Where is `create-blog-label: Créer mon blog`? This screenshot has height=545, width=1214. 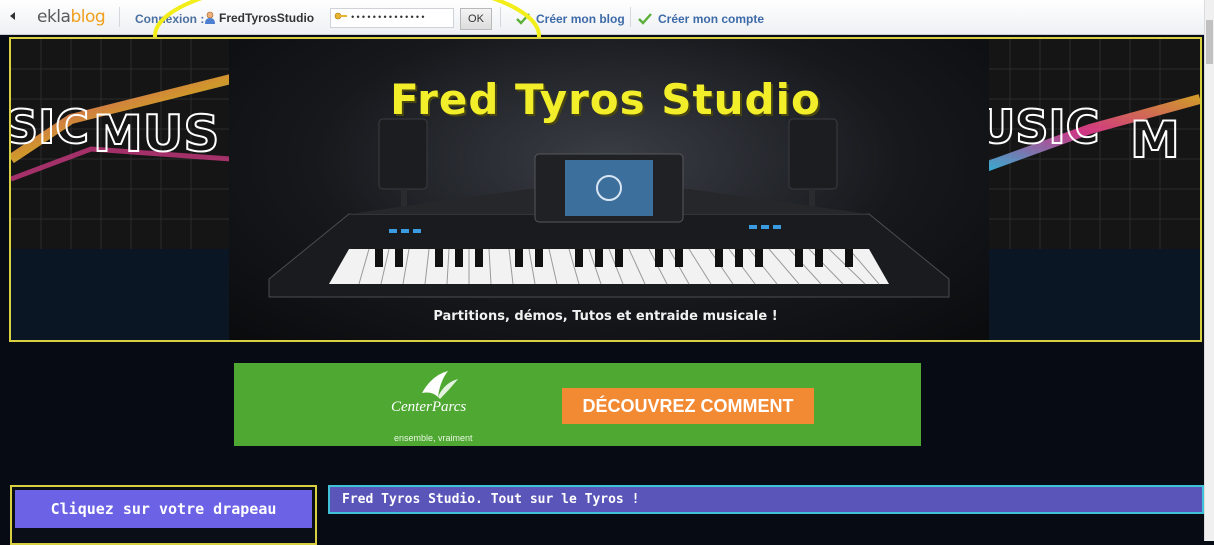 create-blog-label: Créer mon blog is located at coordinates (580, 19).